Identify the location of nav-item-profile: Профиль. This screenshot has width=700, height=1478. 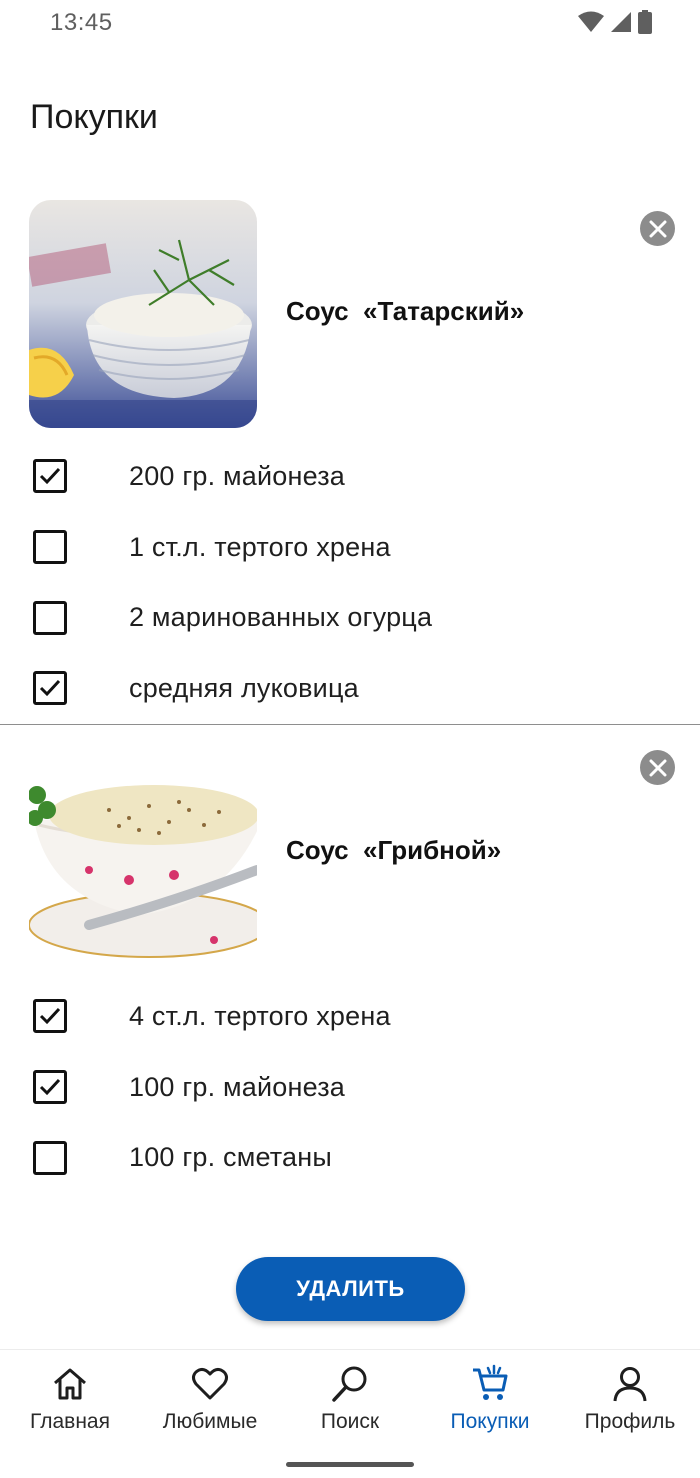
(630, 1399).